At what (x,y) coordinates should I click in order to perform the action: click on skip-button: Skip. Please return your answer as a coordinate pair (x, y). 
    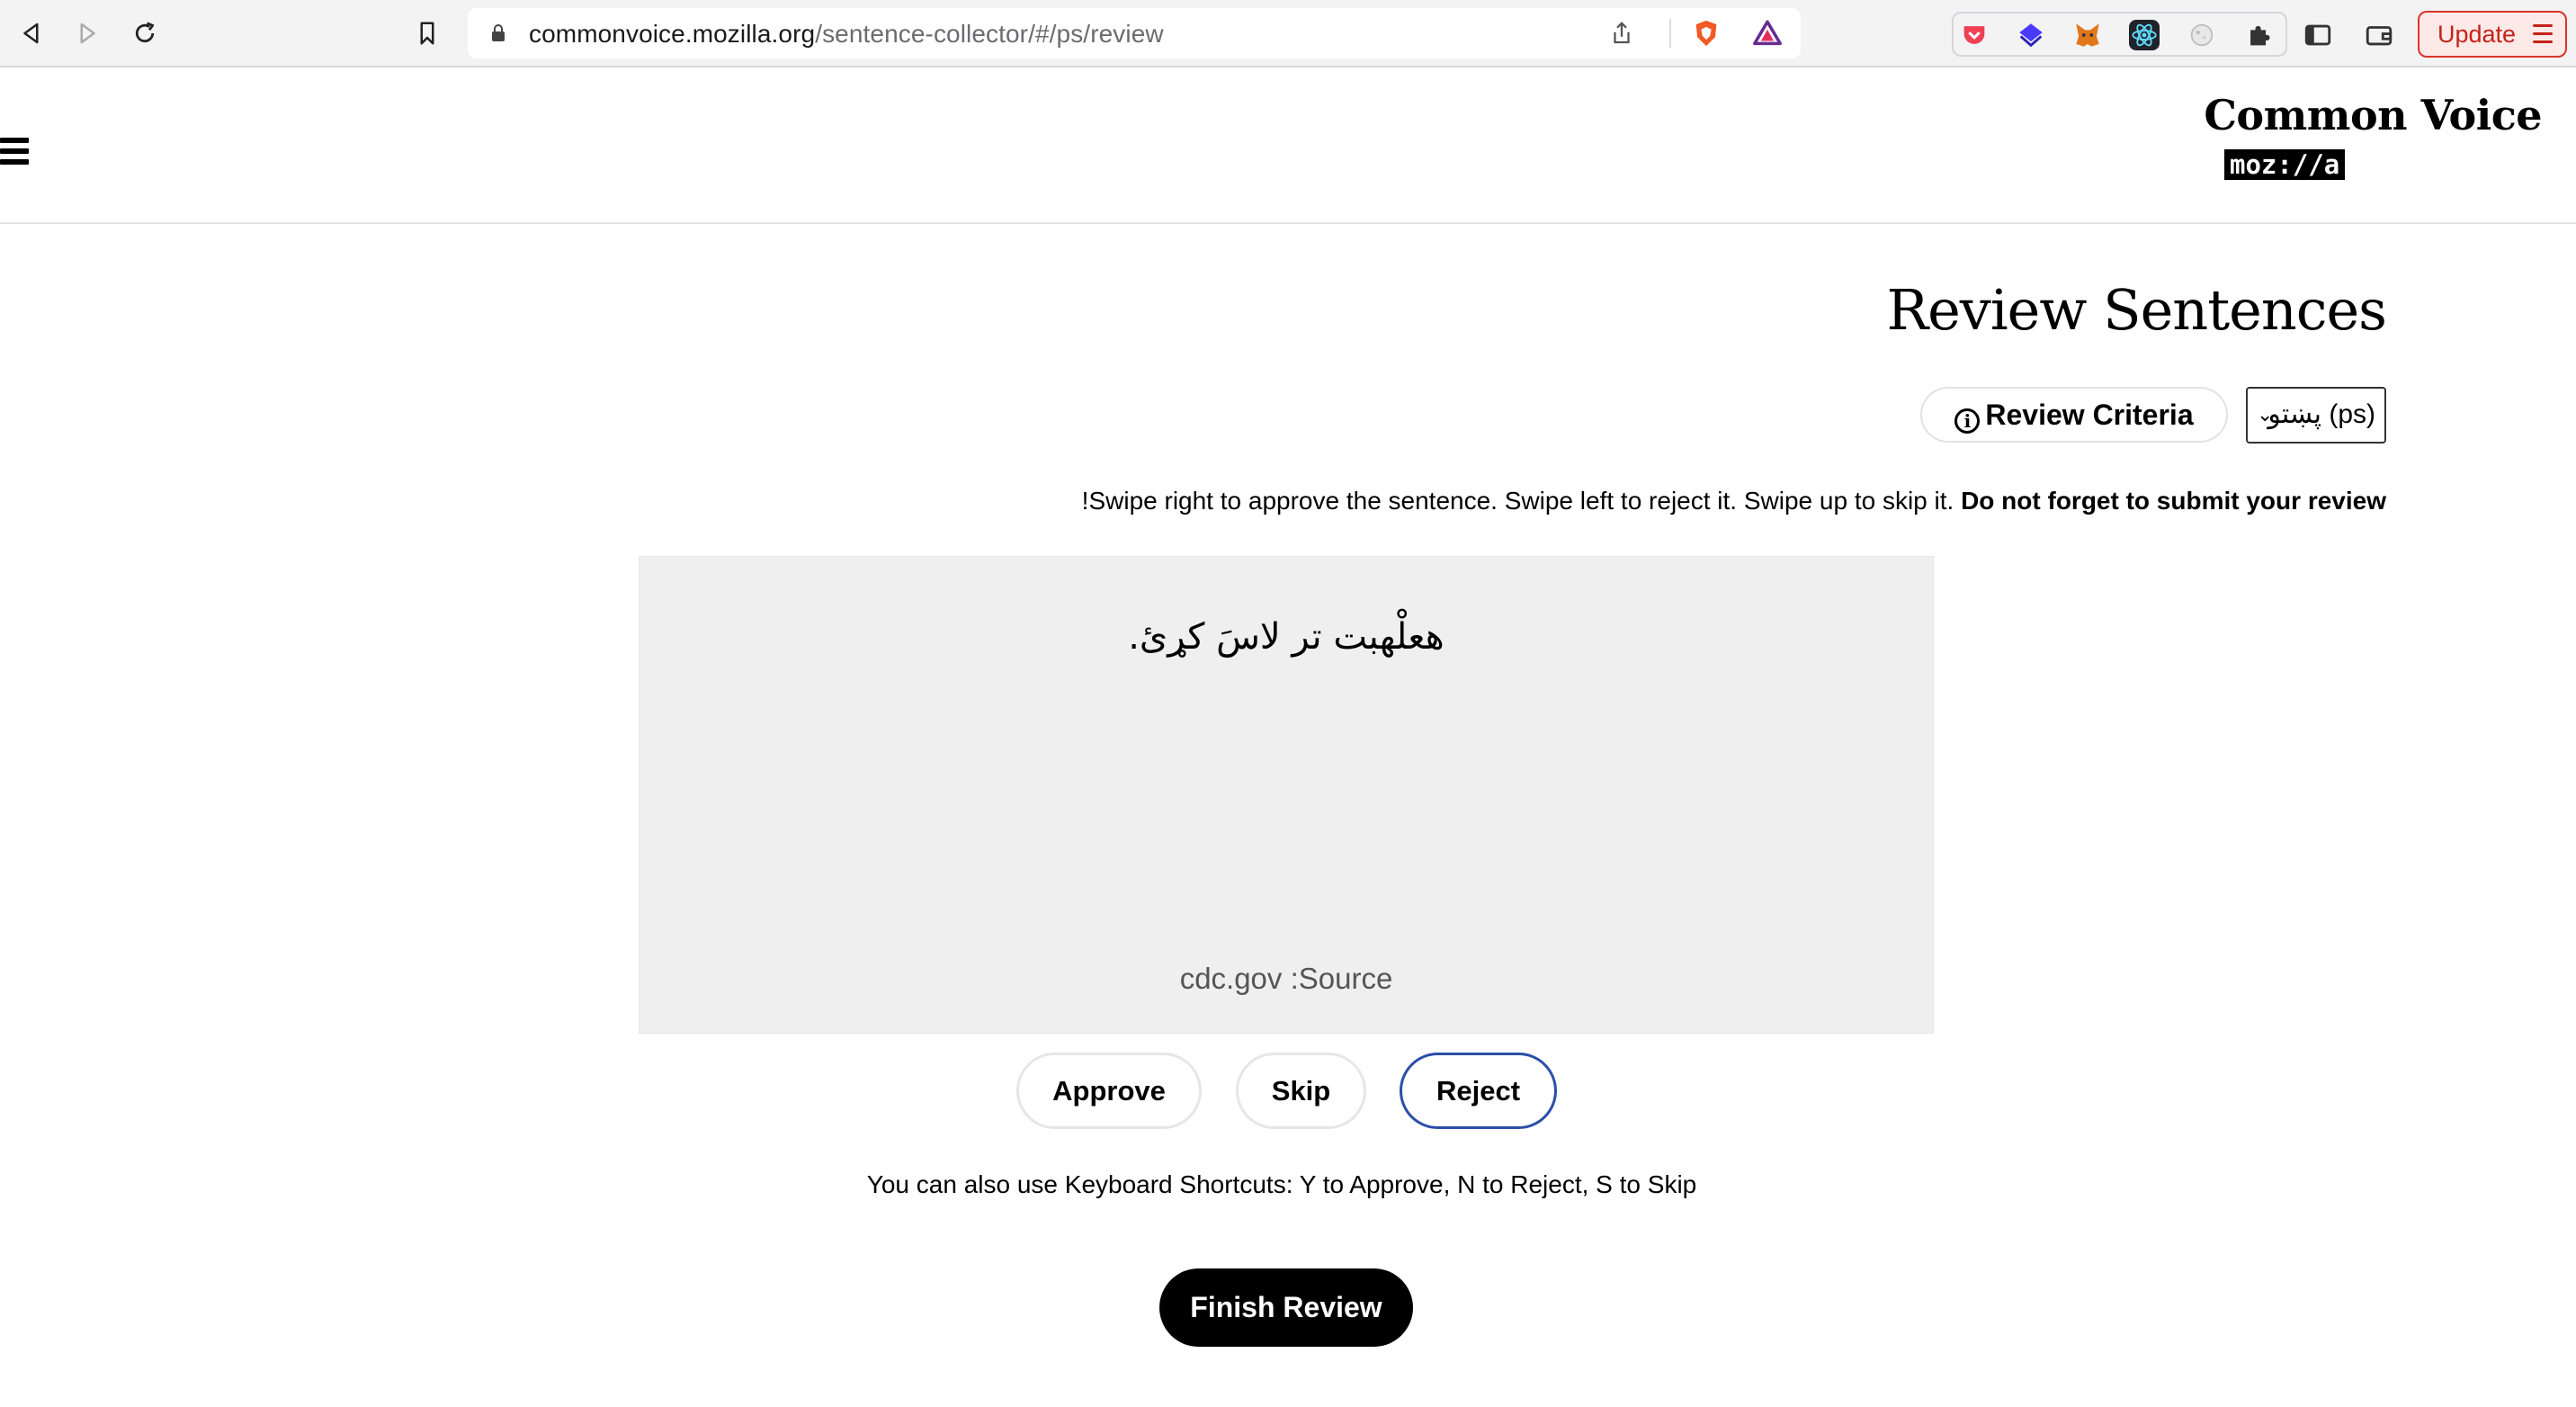
    Looking at the image, I should click on (1301, 1091).